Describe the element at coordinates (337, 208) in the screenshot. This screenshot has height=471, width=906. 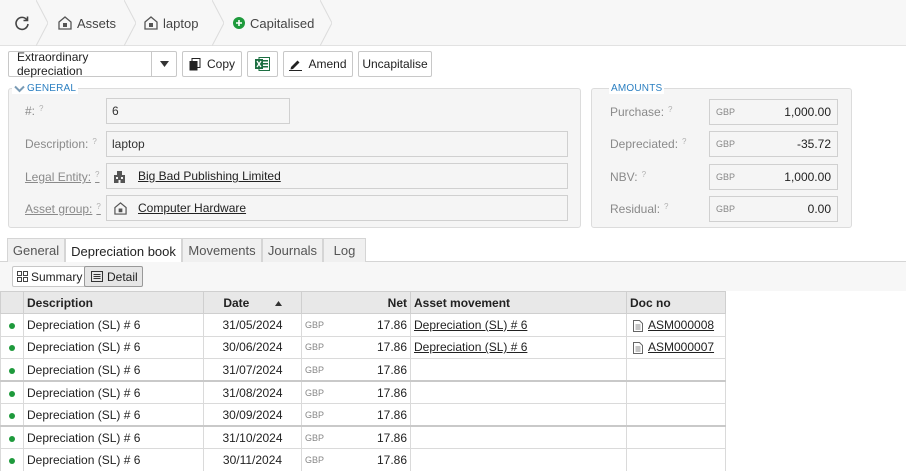
I see `asset-group-field: Computer Hardware` at that location.